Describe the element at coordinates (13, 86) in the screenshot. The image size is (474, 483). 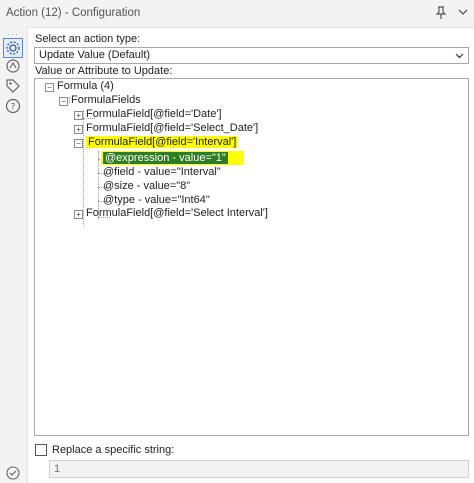
I see `tag-icon` at that location.